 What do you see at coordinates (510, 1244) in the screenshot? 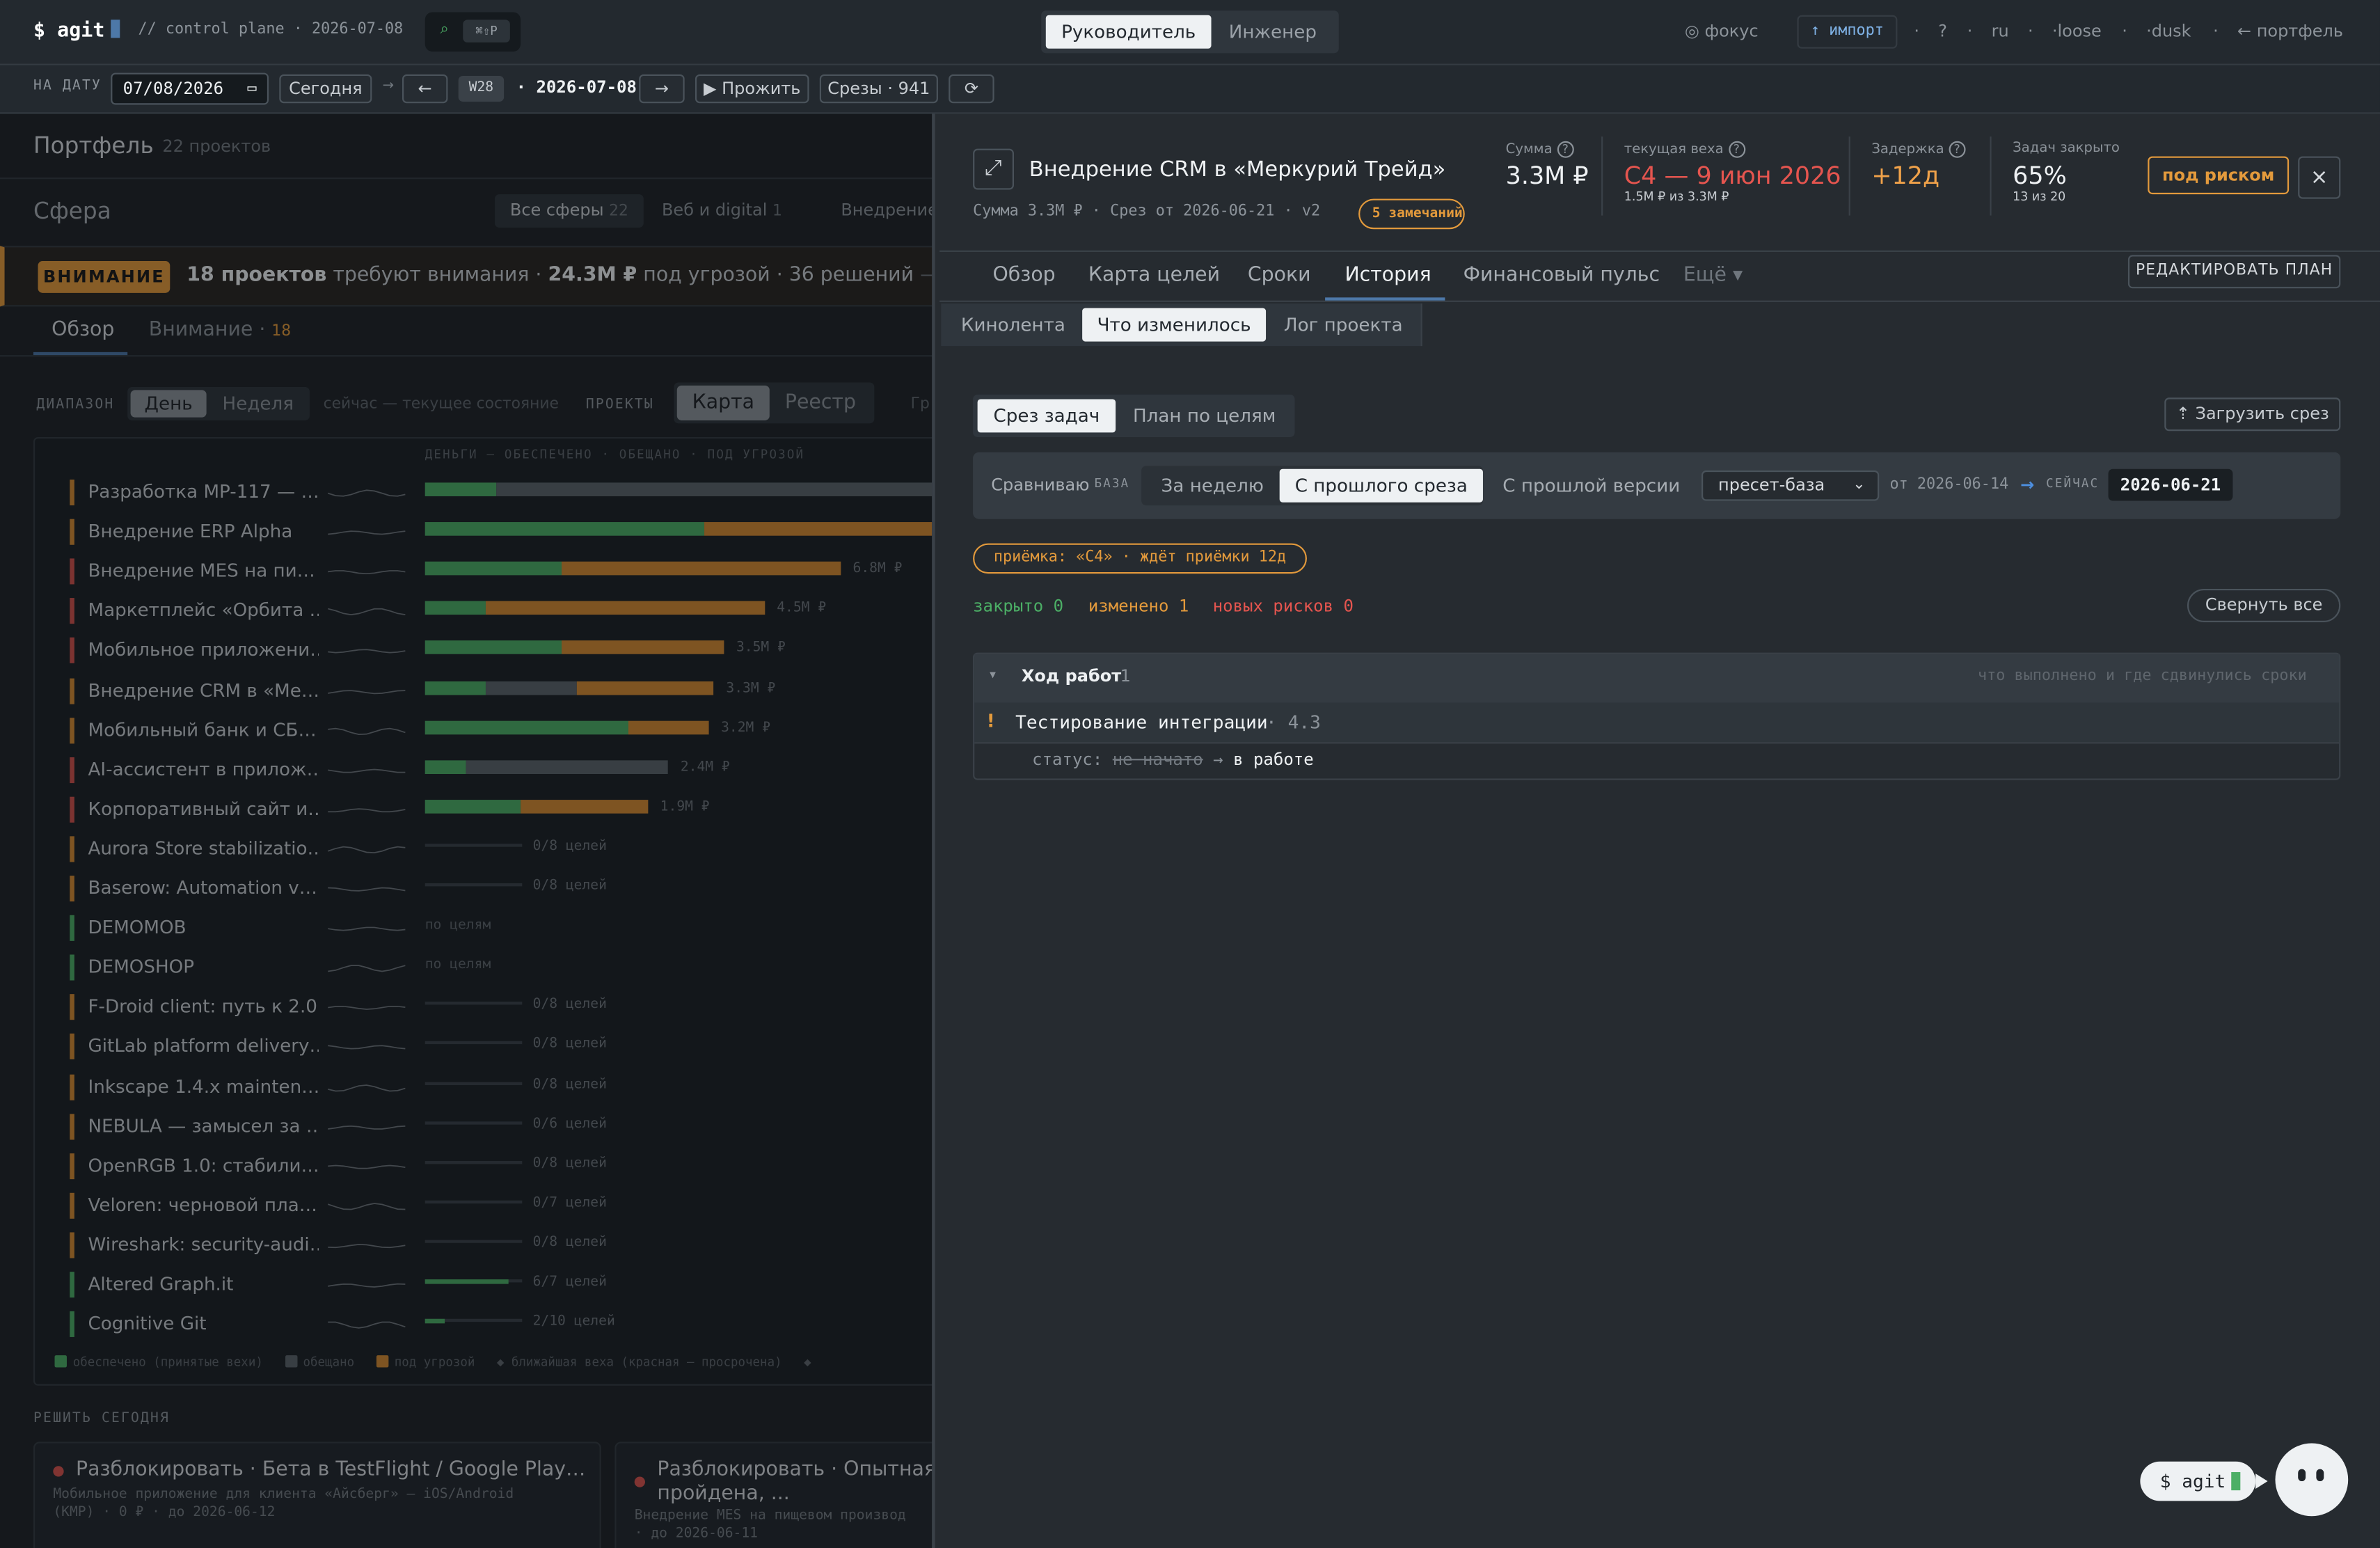
I see `chart-row: Wireshark: security-audi… 0/8 целей` at bounding box center [510, 1244].